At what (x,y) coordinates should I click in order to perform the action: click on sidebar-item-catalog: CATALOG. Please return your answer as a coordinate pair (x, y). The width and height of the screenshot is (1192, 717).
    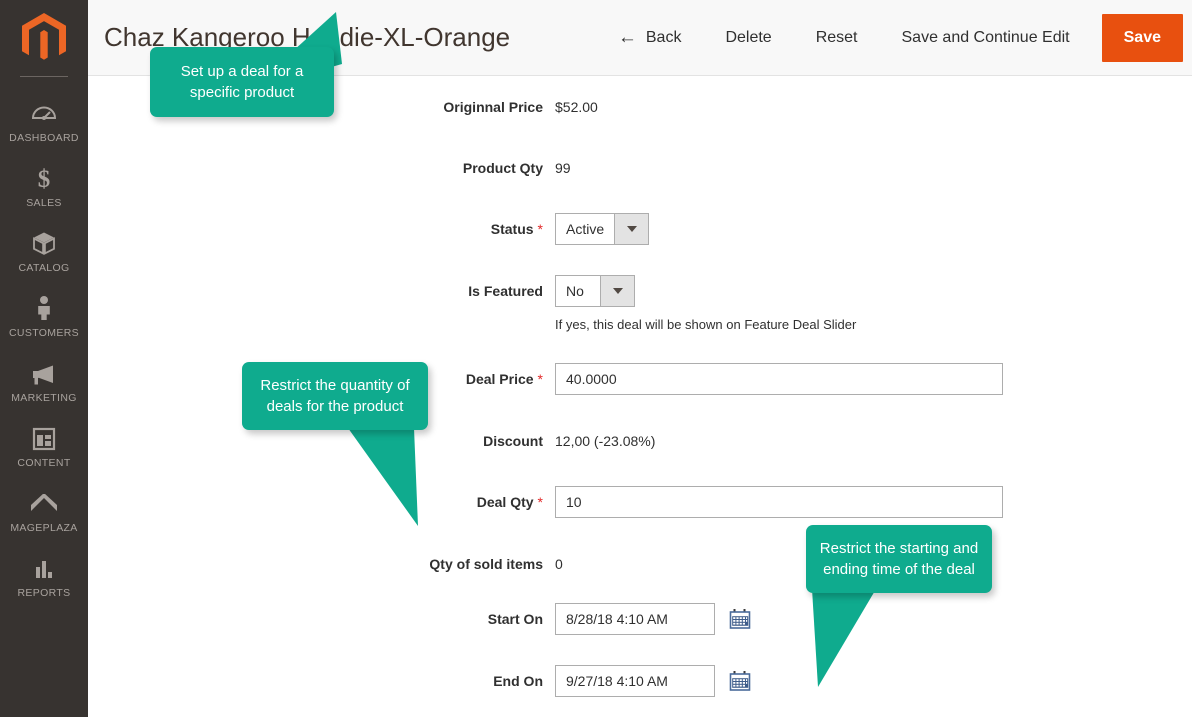
    Looking at the image, I should click on (44, 251).